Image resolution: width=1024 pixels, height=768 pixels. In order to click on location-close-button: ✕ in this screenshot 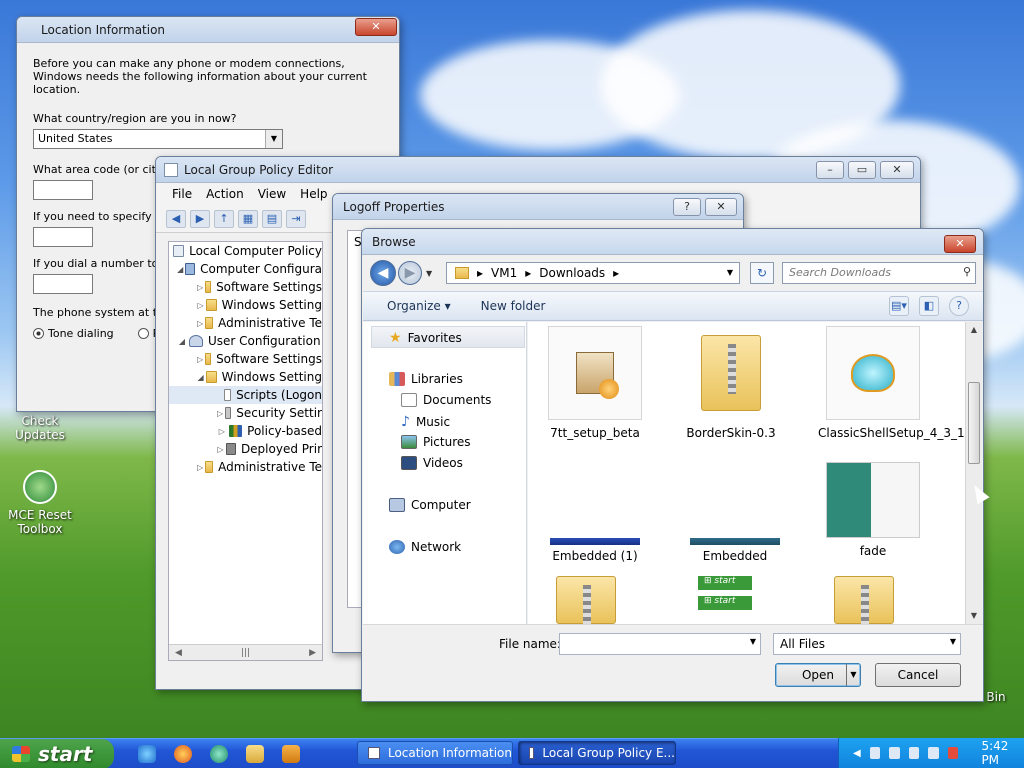, I will do `click(376, 27)`.